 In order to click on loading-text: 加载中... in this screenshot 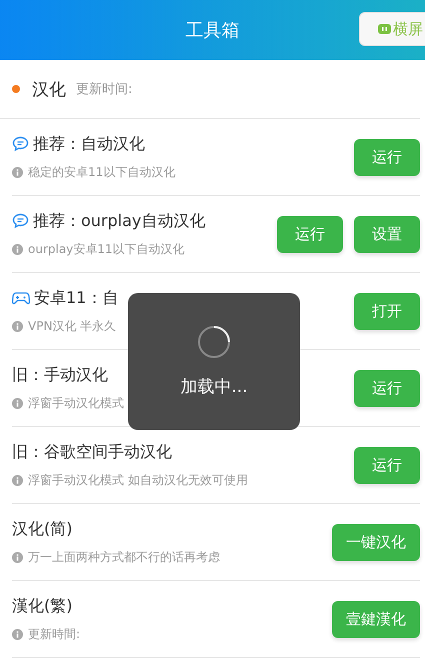, I will do `click(214, 387)`.